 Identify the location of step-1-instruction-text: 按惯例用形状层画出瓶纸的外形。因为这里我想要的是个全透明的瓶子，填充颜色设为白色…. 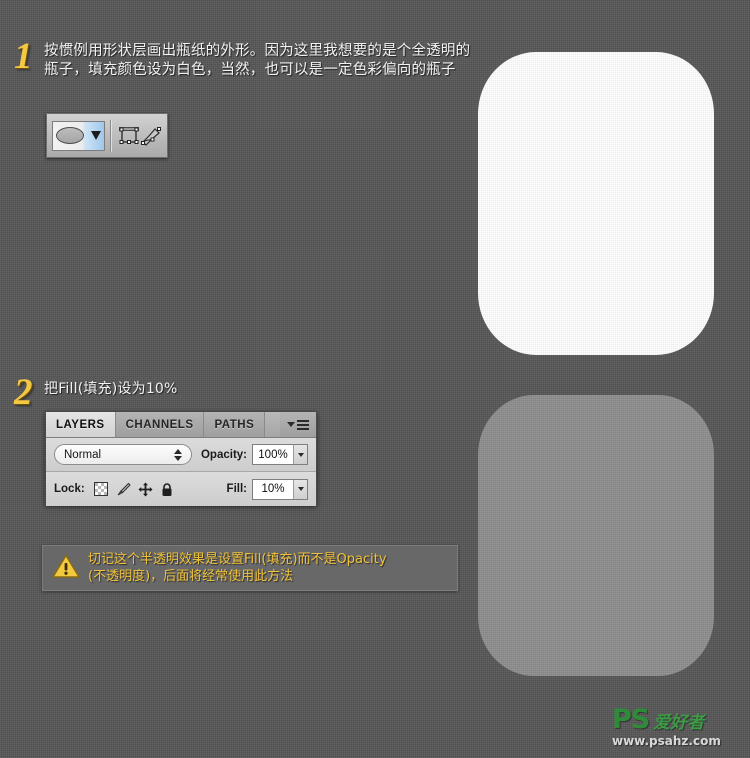
(257, 60).